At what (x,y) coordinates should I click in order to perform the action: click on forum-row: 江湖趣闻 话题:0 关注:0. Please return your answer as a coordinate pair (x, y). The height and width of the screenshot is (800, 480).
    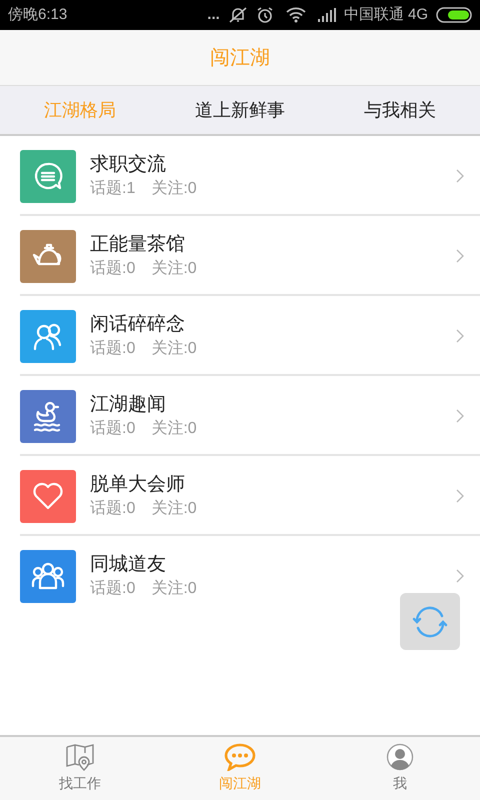
    Looking at the image, I should click on (240, 416).